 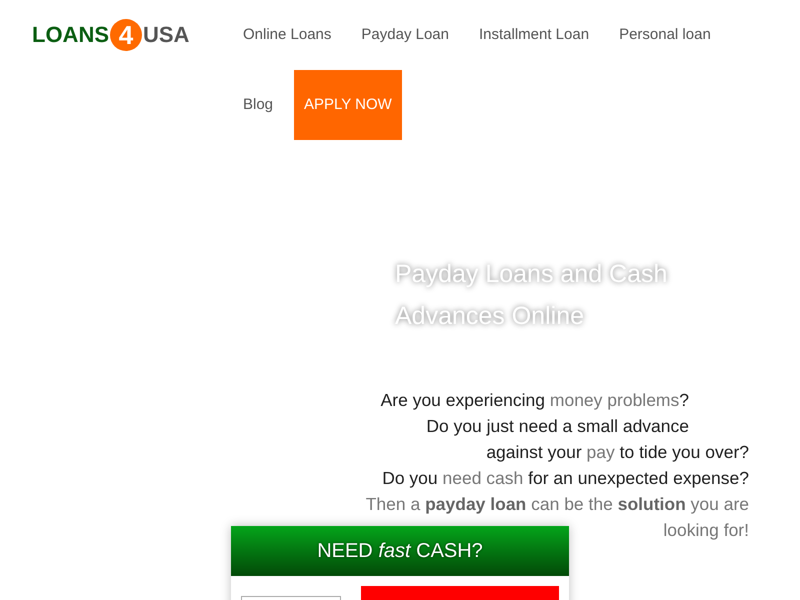 I want to click on intro-paragraph: Are you experiencing money problems? Do you just need a small advance against your pay to tide you over? Do you need cash for an unexpected expense? Then a payday loan can be the solution you are looking for!, so click(x=556, y=465).